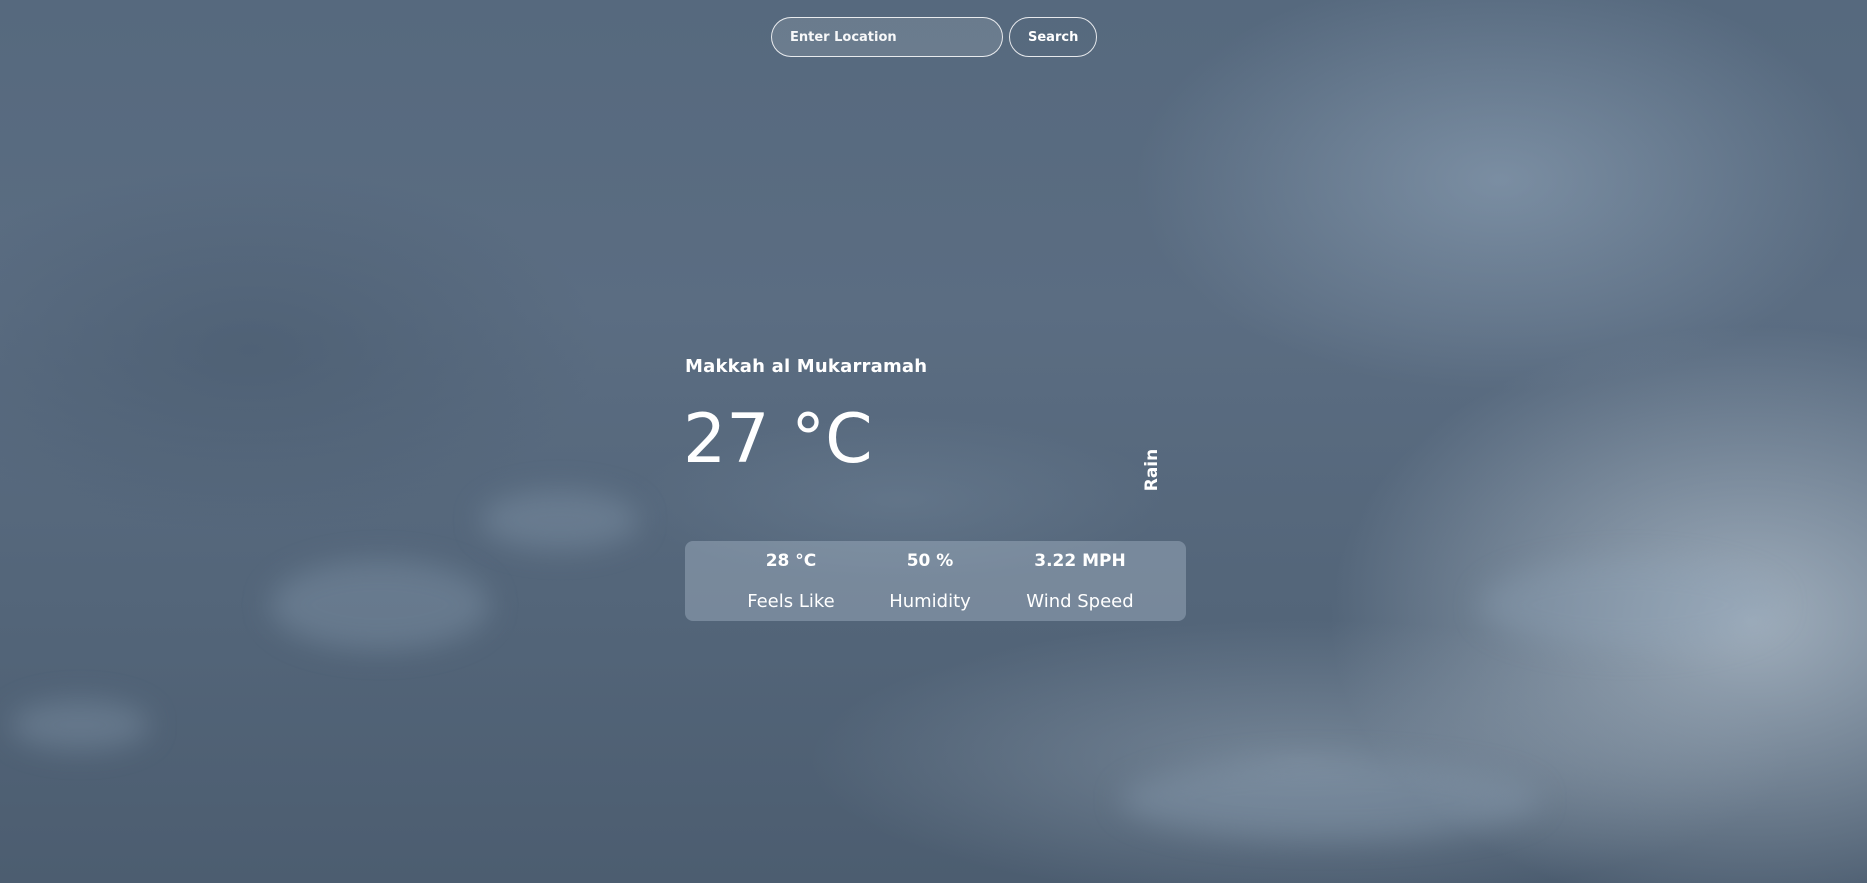 This screenshot has height=883, width=1867. I want to click on stat-humidity: 50 % Humidity, so click(930, 581).